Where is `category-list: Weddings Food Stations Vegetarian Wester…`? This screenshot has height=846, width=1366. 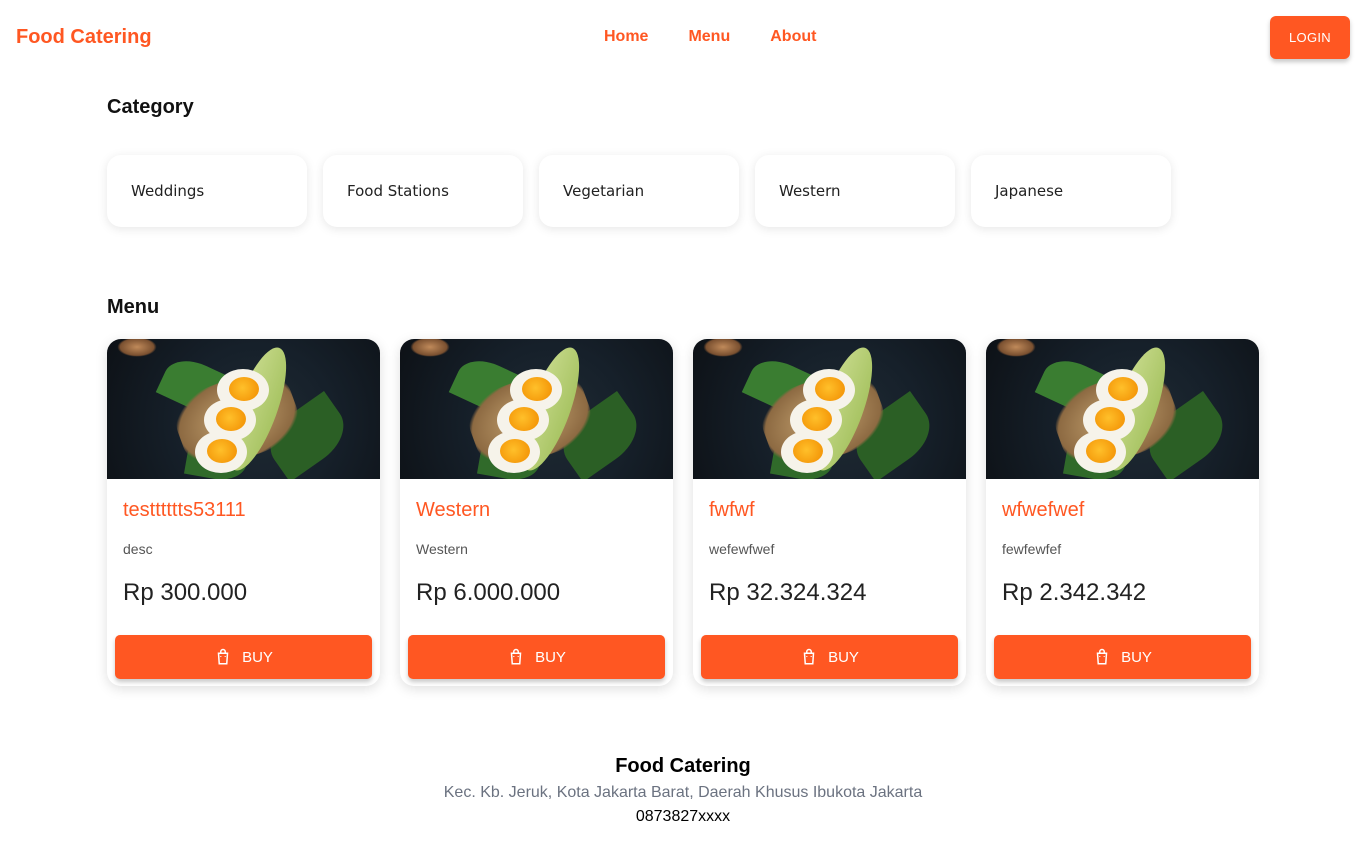 category-list: Weddings Food Stations Vegetarian Wester… is located at coordinates (647, 191).